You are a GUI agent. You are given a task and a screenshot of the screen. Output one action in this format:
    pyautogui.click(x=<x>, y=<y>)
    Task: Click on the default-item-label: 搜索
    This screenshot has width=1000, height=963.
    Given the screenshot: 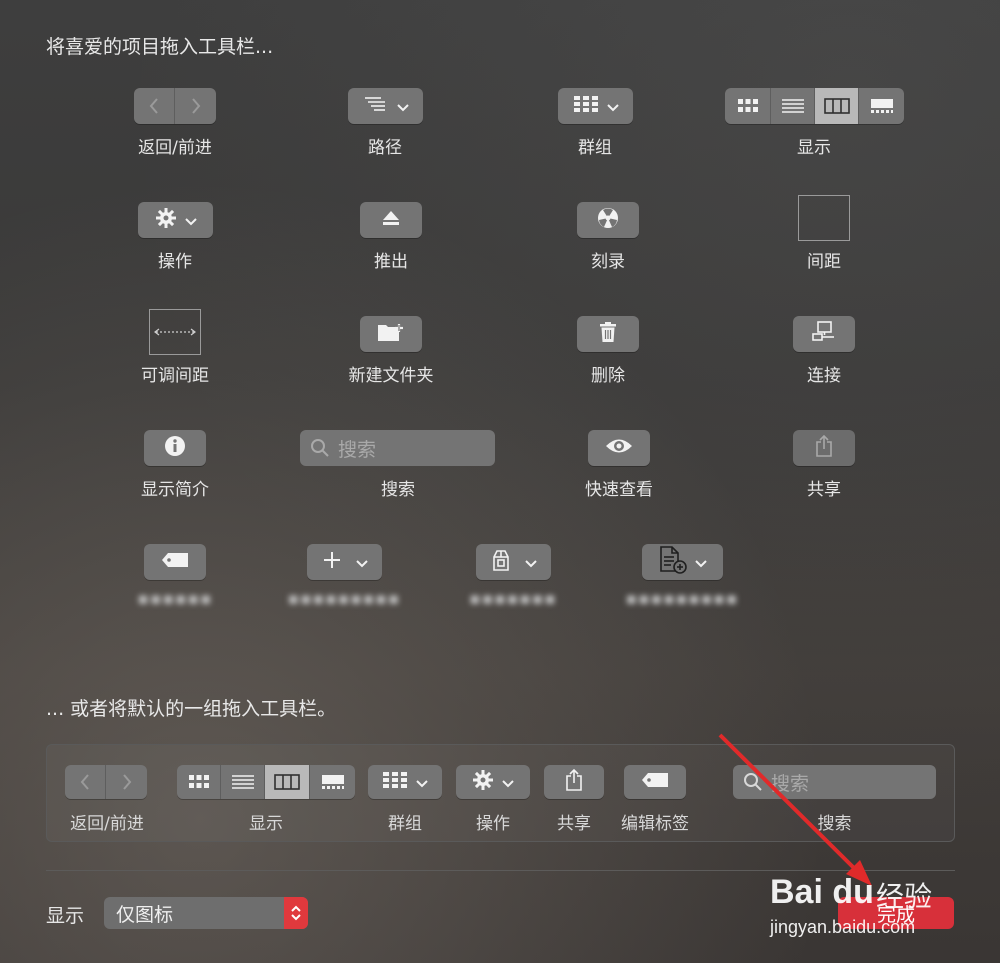 What is the action you would take?
    pyautogui.click(x=834, y=824)
    